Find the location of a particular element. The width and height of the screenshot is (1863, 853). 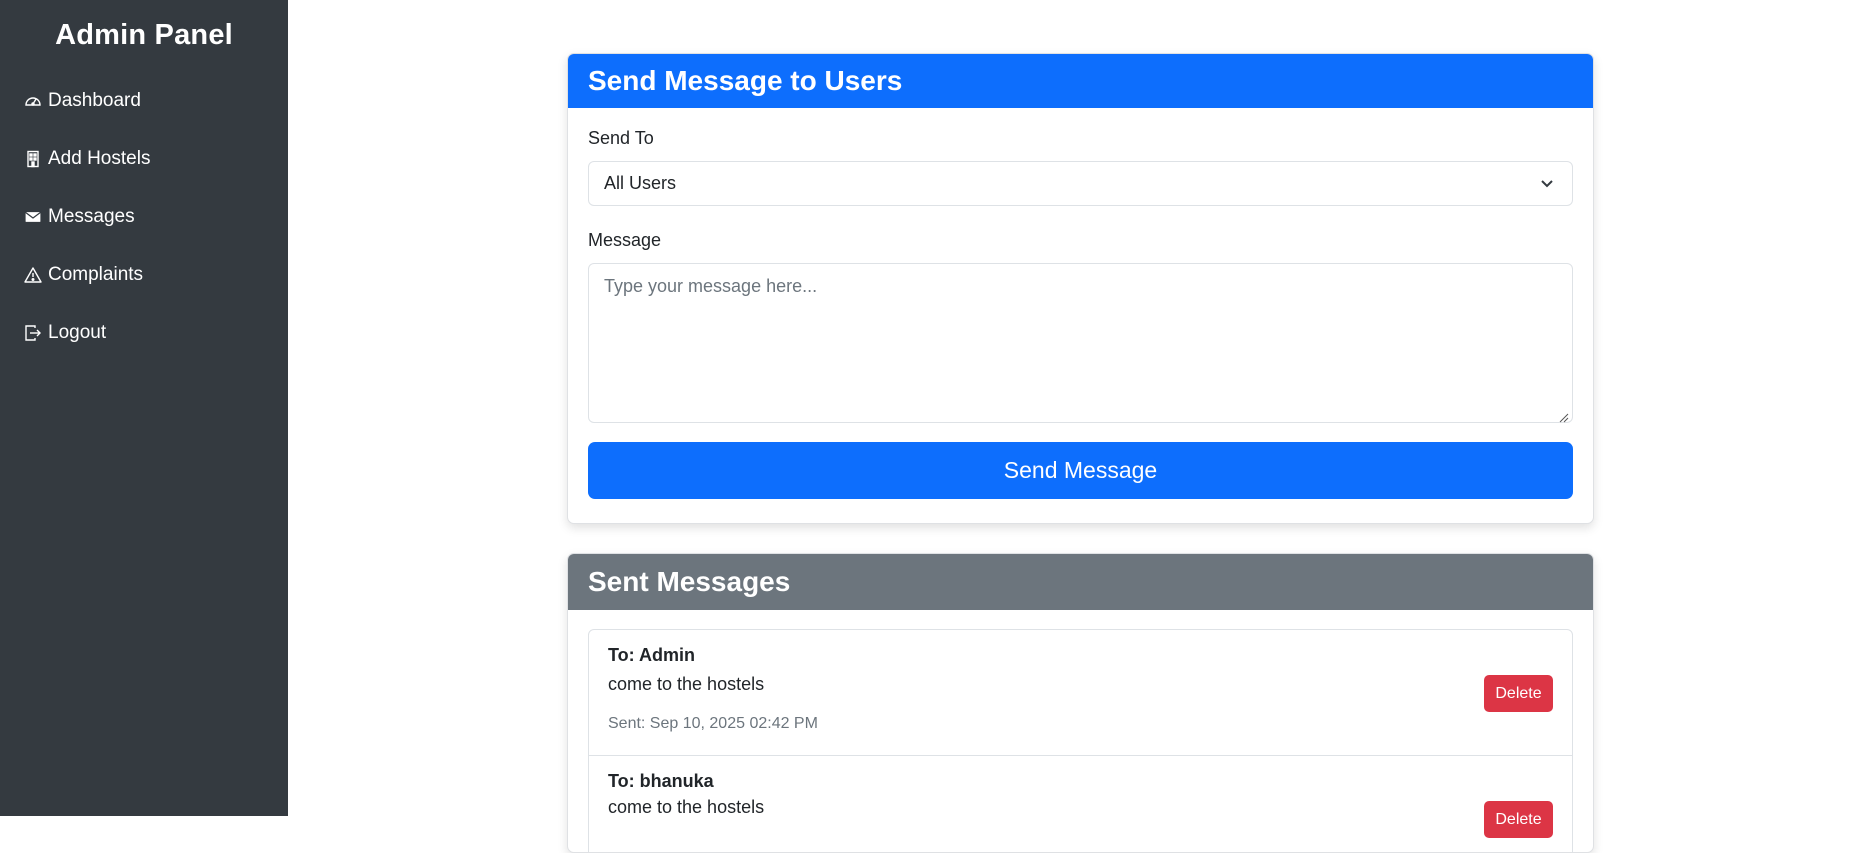

sidebar-title: Admin Panel is located at coordinates (144, 35).